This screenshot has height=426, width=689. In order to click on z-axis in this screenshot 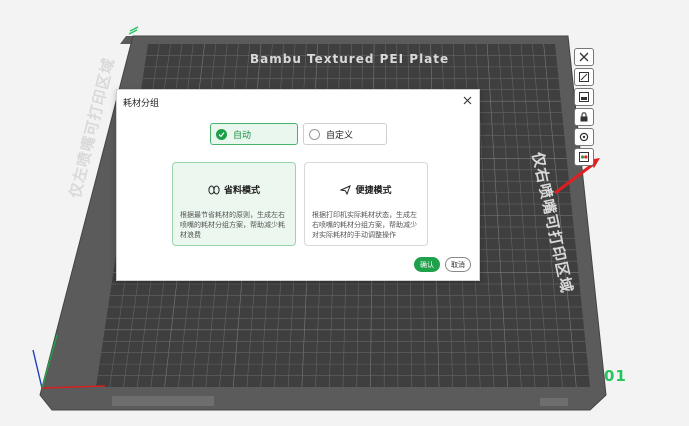, I will do `click(37, 369)`.